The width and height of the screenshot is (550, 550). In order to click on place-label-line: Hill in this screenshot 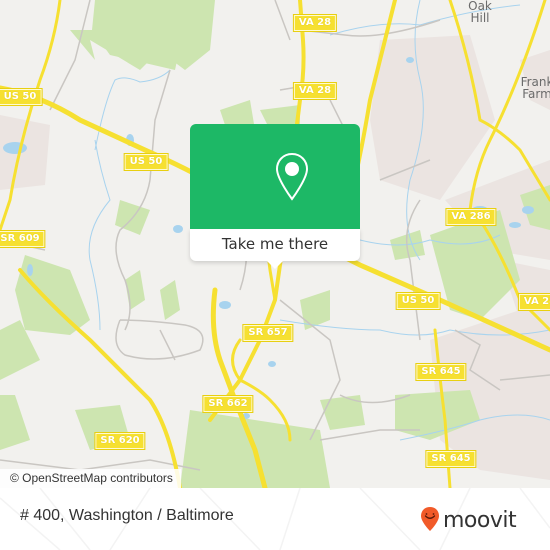, I will do `click(480, 18)`.